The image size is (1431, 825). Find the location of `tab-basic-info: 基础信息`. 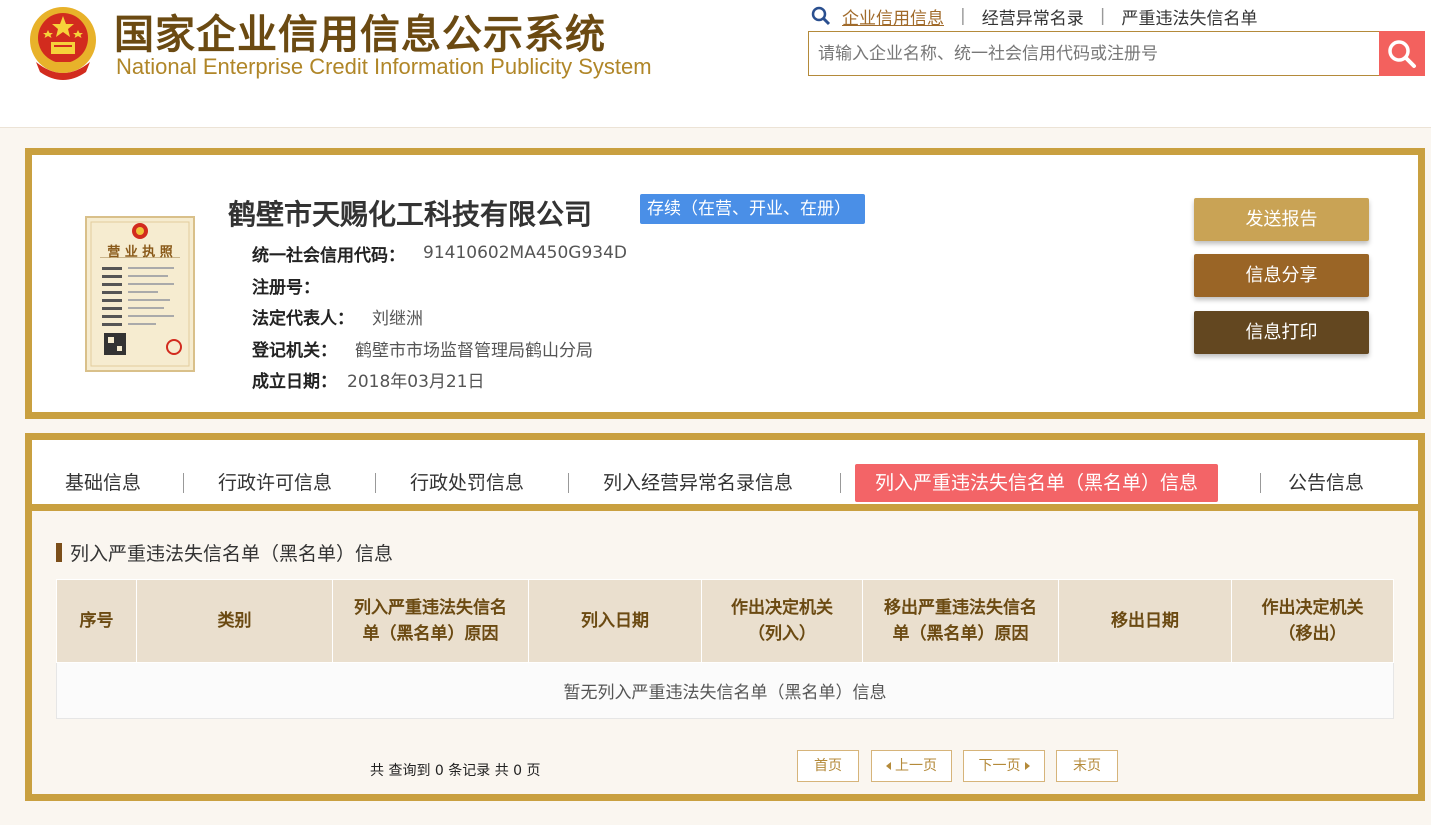

tab-basic-info: 基础信息 is located at coordinates (103, 483).